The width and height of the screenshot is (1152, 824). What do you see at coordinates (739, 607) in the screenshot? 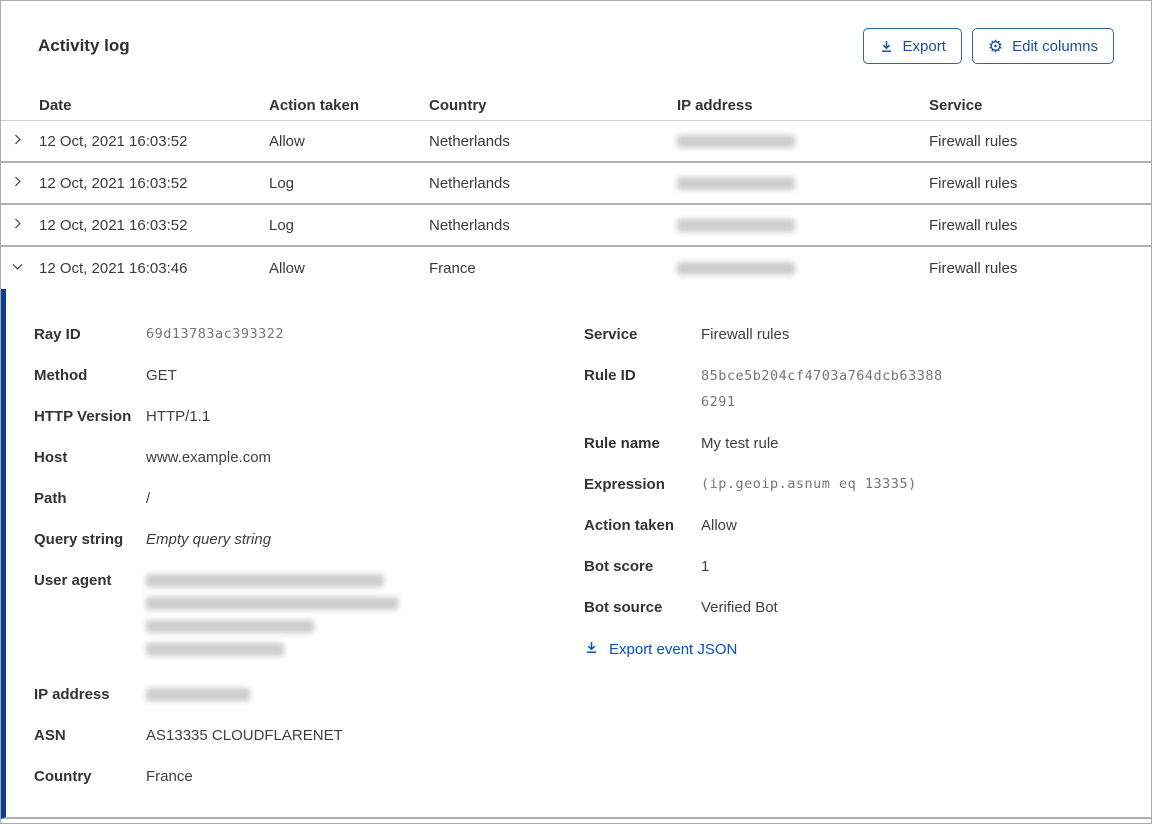
I see `detail-value: Verified Bot` at bounding box center [739, 607].